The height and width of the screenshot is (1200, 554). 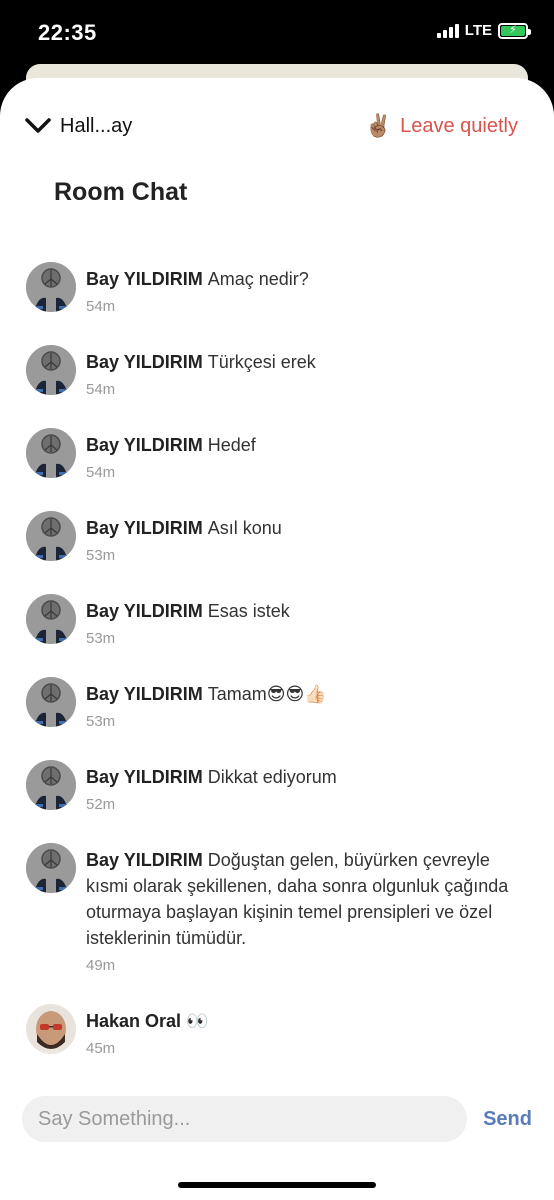 What do you see at coordinates (101, 1048) in the screenshot?
I see `message-timestamp: 45m` at bounding box center [101, 1048].